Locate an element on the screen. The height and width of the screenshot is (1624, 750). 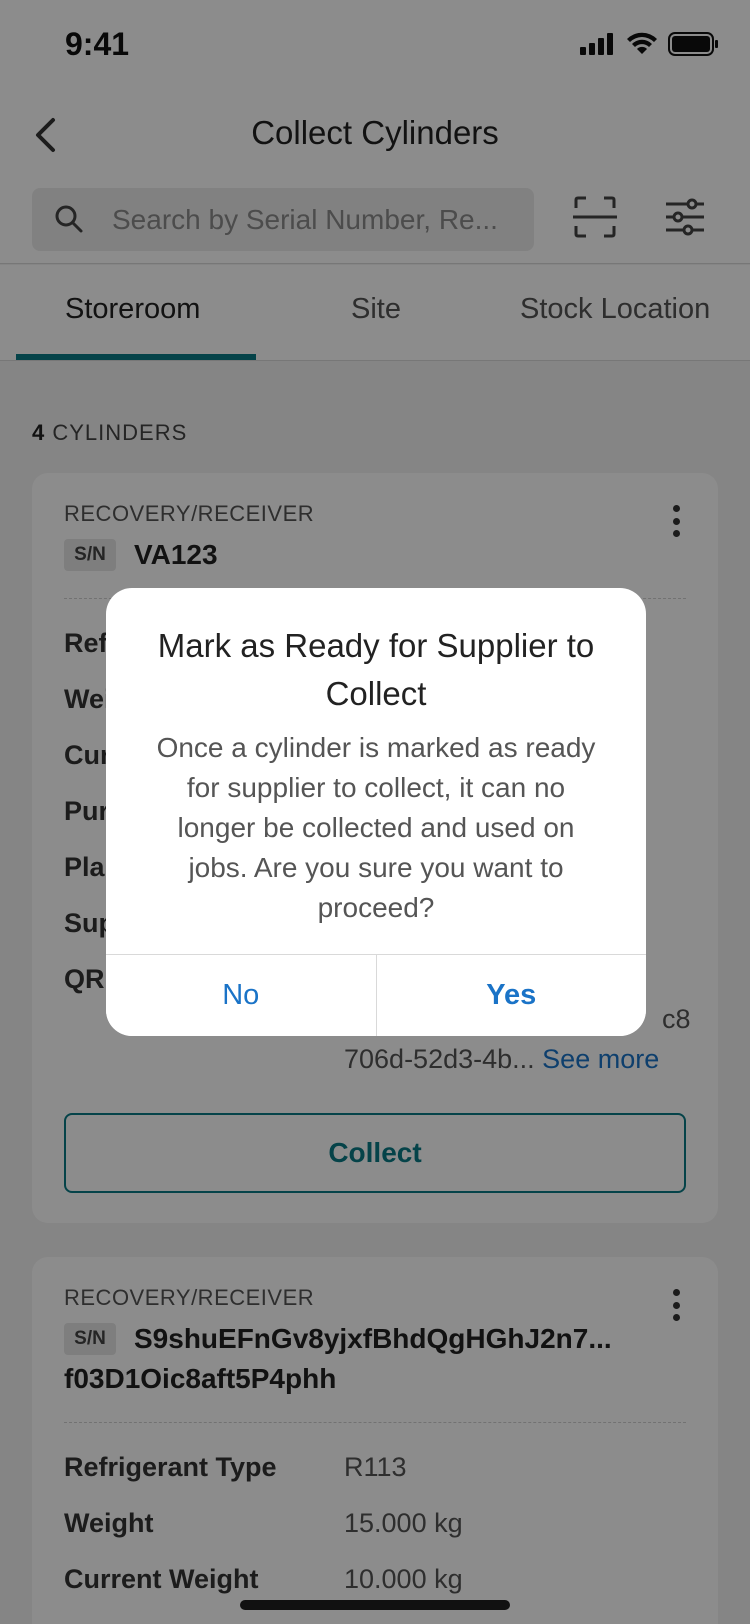
home-indicator is located at coordinates (375, 1605).